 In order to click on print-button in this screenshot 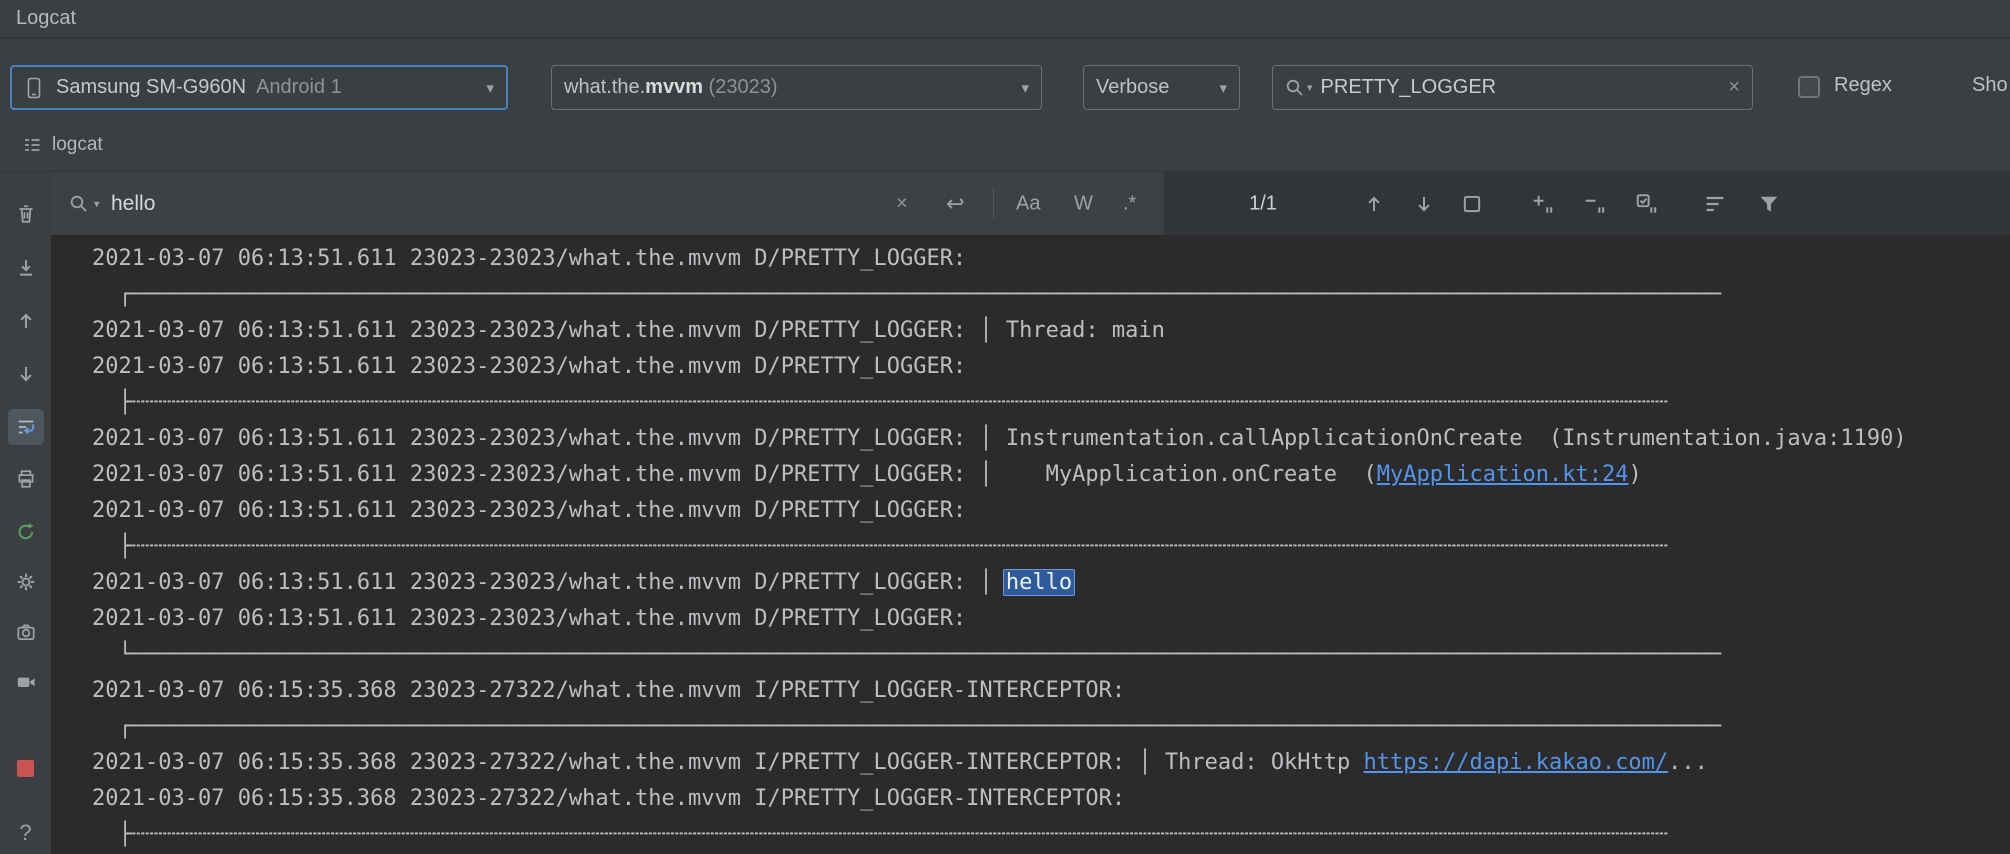, I will do `click(26, 479)`.